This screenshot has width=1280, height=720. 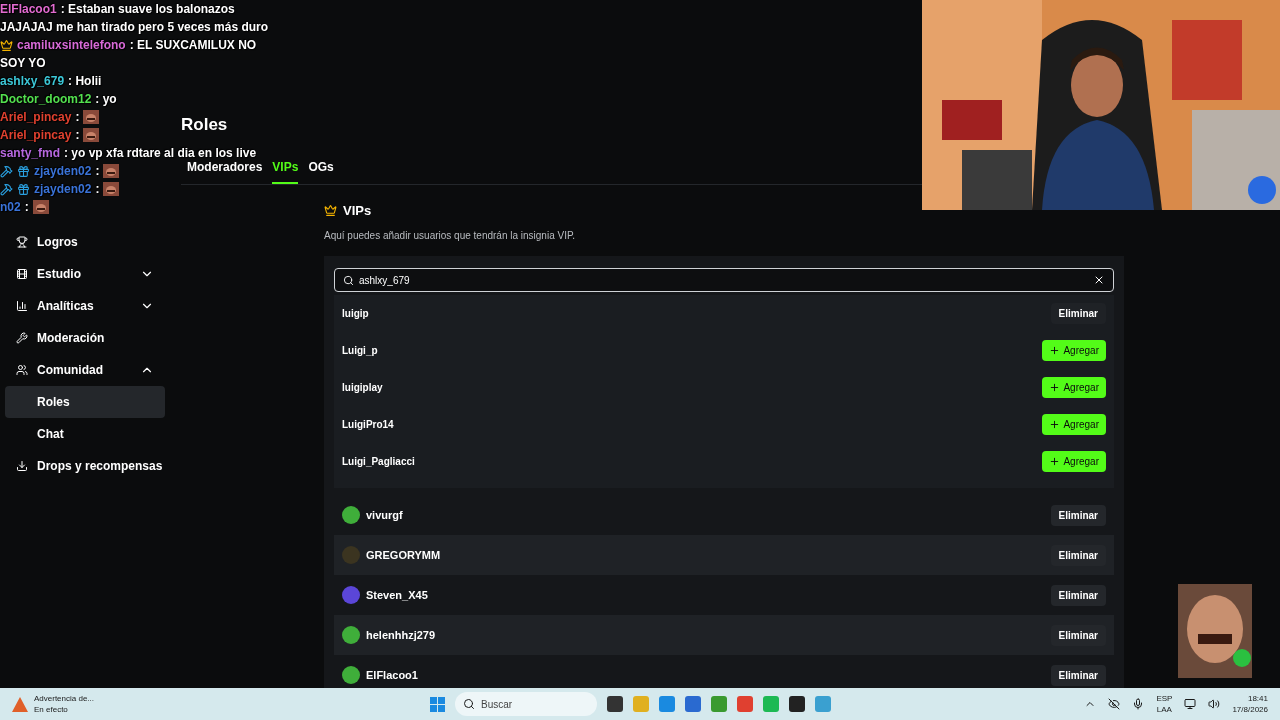 I want to click on chat-message: : EL SUXCAMILUX NO, so click(x=193, y=45).